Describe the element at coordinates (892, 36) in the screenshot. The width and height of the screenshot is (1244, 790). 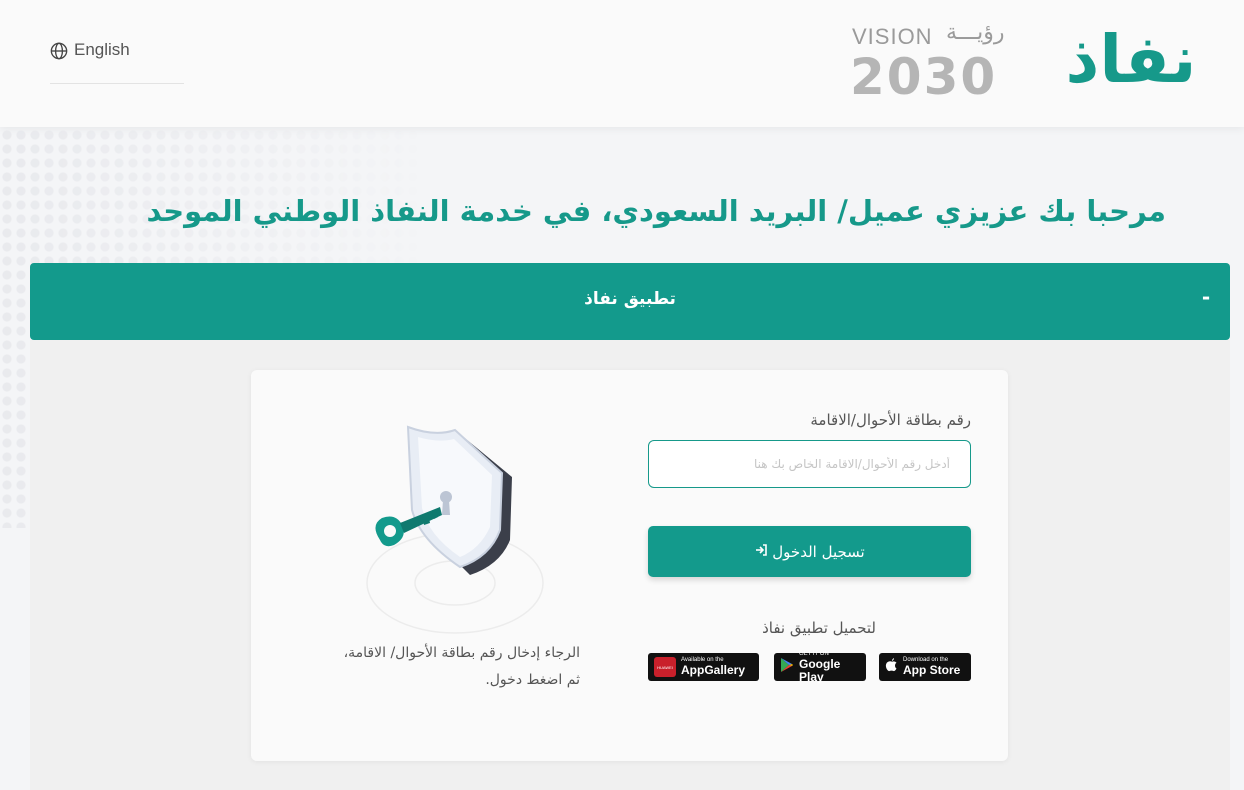
I see `vision-text: VISION` at that location.